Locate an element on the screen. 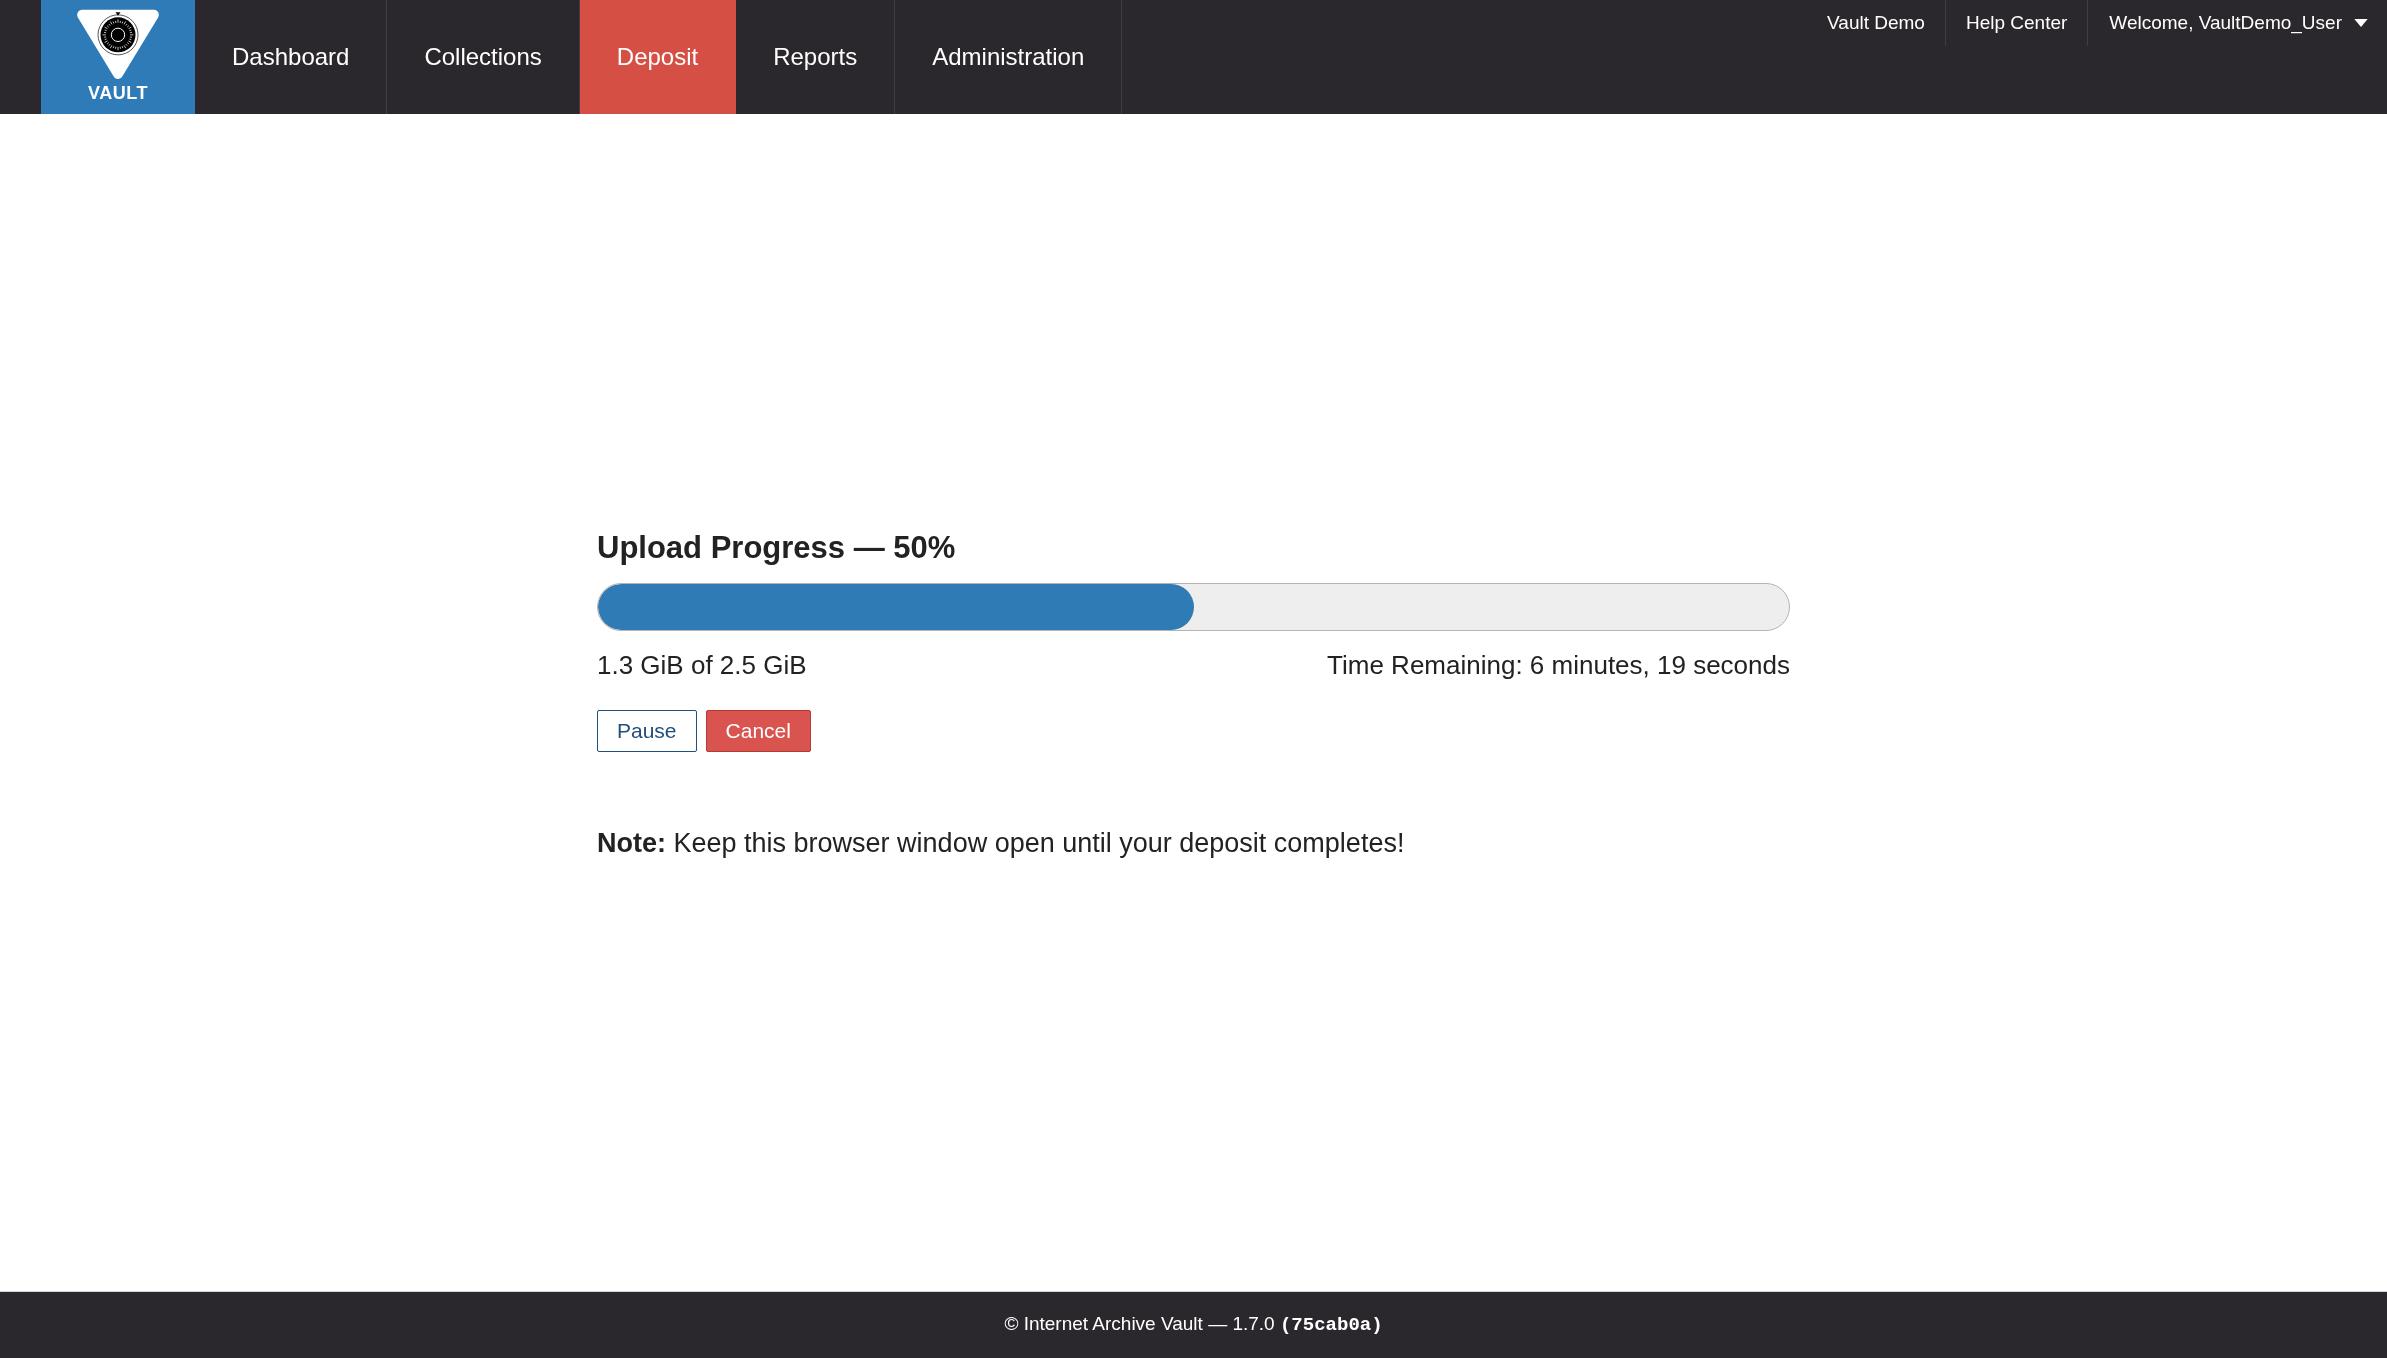 This screenshot has width=2387, height=1358. pause-button: Pause is located at coordinates (647, 731).